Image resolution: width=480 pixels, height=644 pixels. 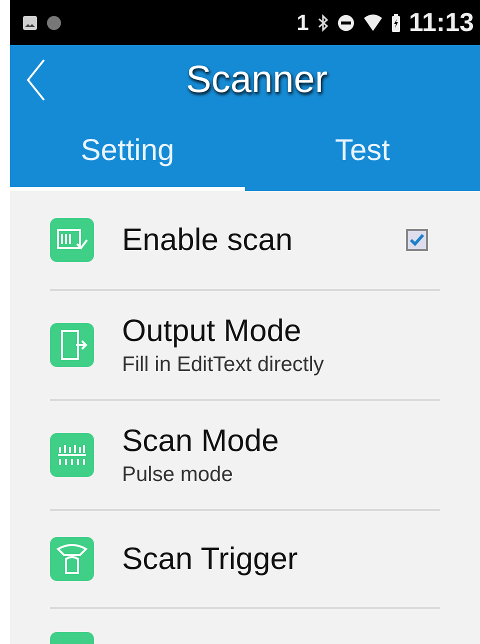 What do you see at coordinates (210, 559) in the screenshot?
I see `setting-title: Scan Trigger` at bounding box center [210, 559].